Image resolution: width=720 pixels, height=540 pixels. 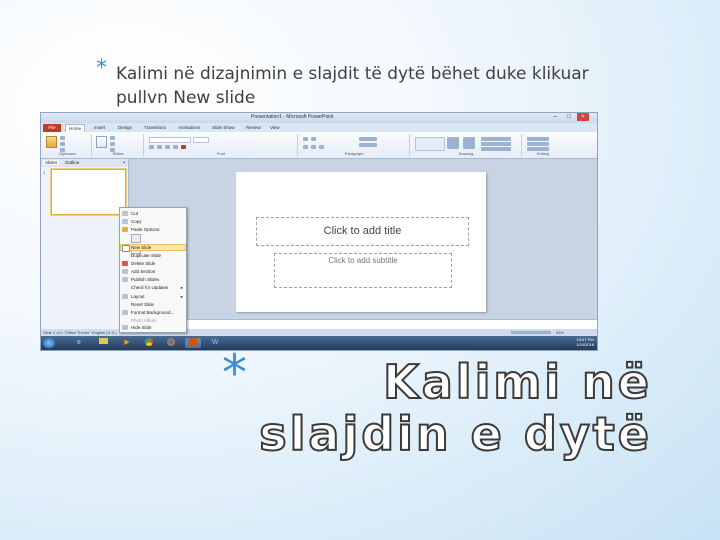 What do you see at coordinates (153, 279) in the screenshot?
I see `menu-item-publish-slides: Publish Slides` at bounding box center [153, 279].